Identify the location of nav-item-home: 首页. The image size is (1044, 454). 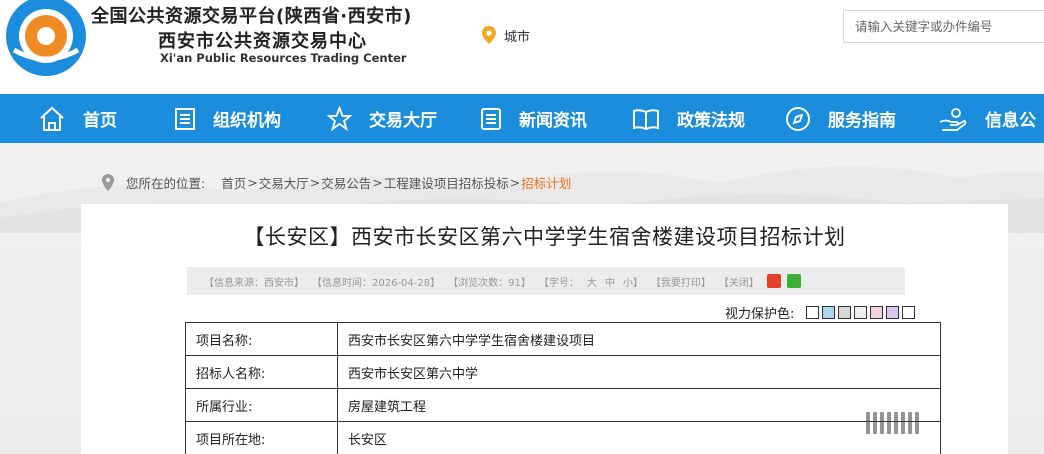
(77, 118).